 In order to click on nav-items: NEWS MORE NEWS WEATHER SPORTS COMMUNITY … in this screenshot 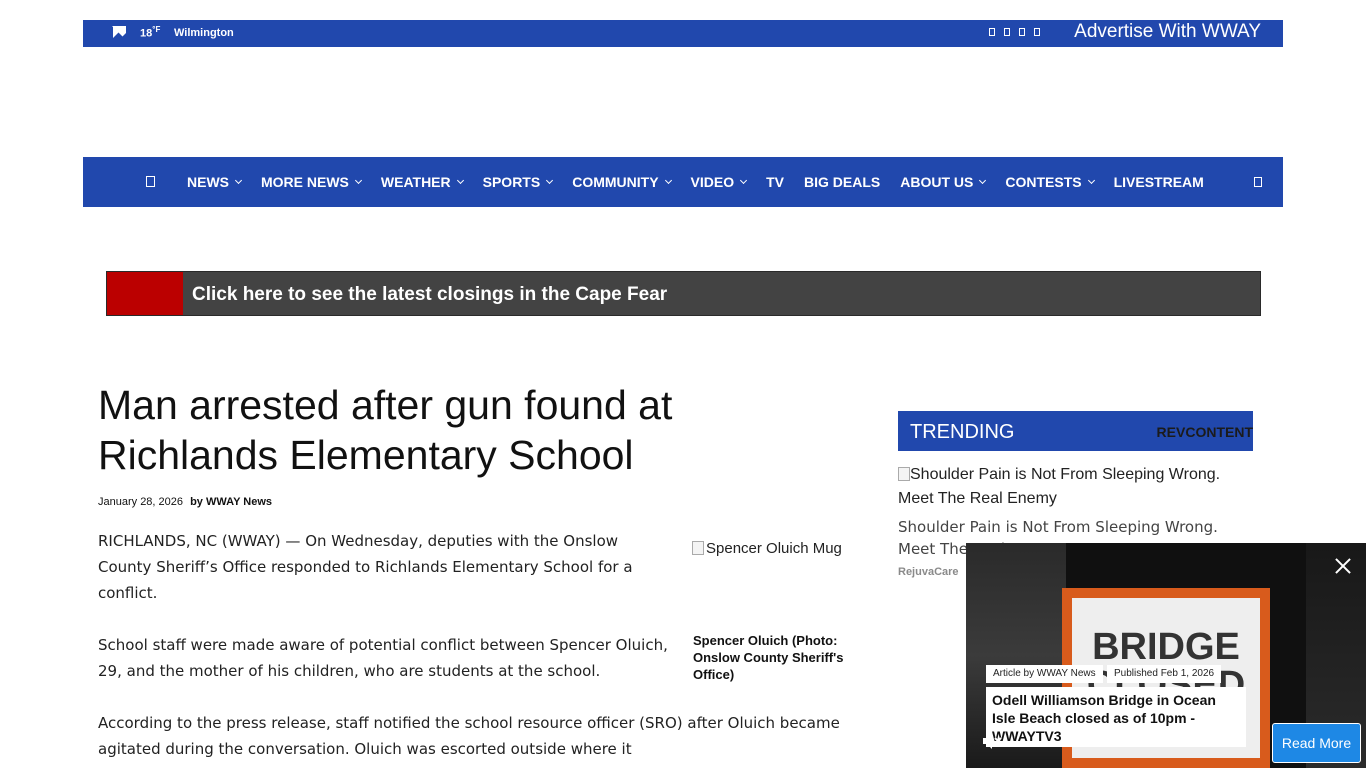, I will do `click(705, 182)`.